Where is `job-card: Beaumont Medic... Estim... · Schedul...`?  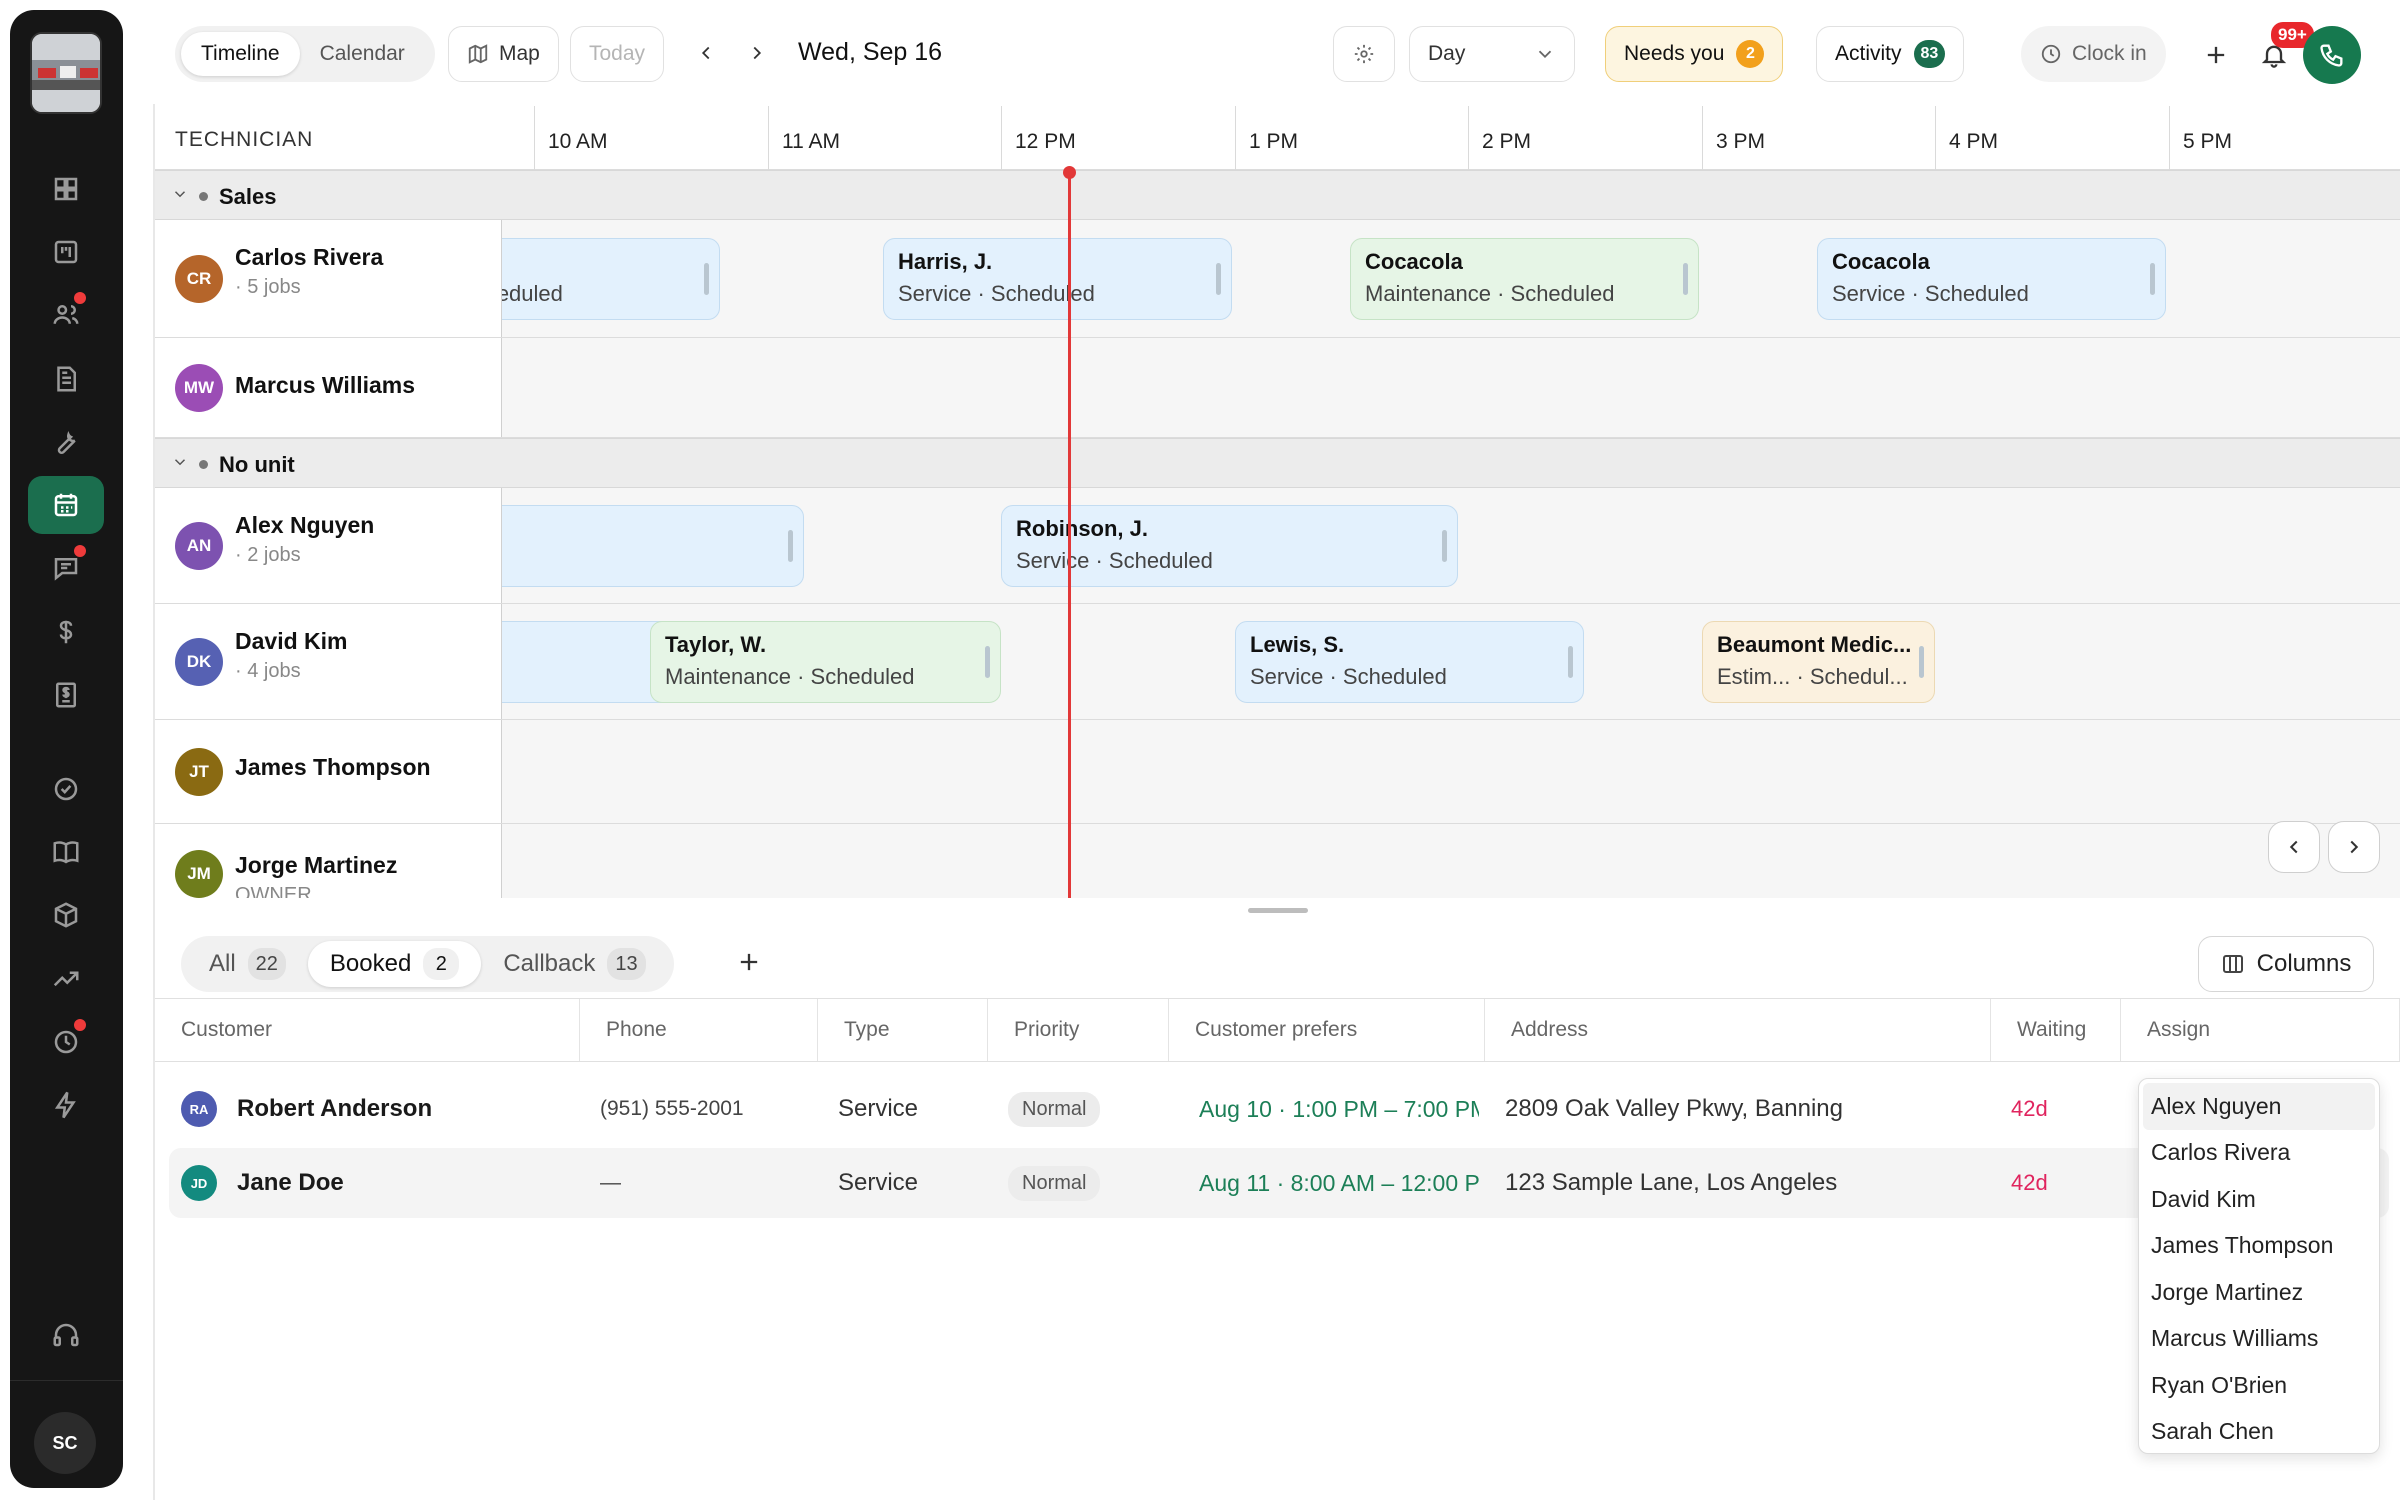 job-card: Beaumont Medic... Estim... · Schedul... is located at coordinates (1818, 662).